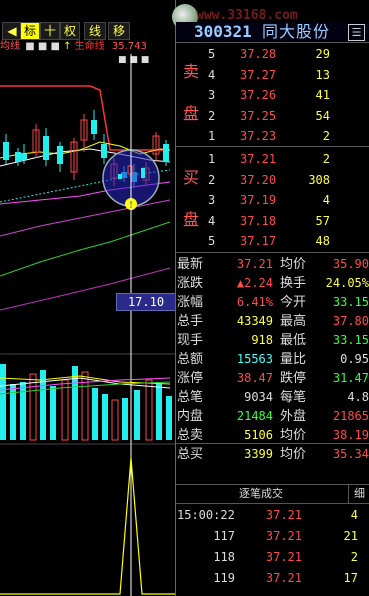  Describe the element at coordinates (152, 30) in the screenshot. I see `toolbar-spacer` at that location.